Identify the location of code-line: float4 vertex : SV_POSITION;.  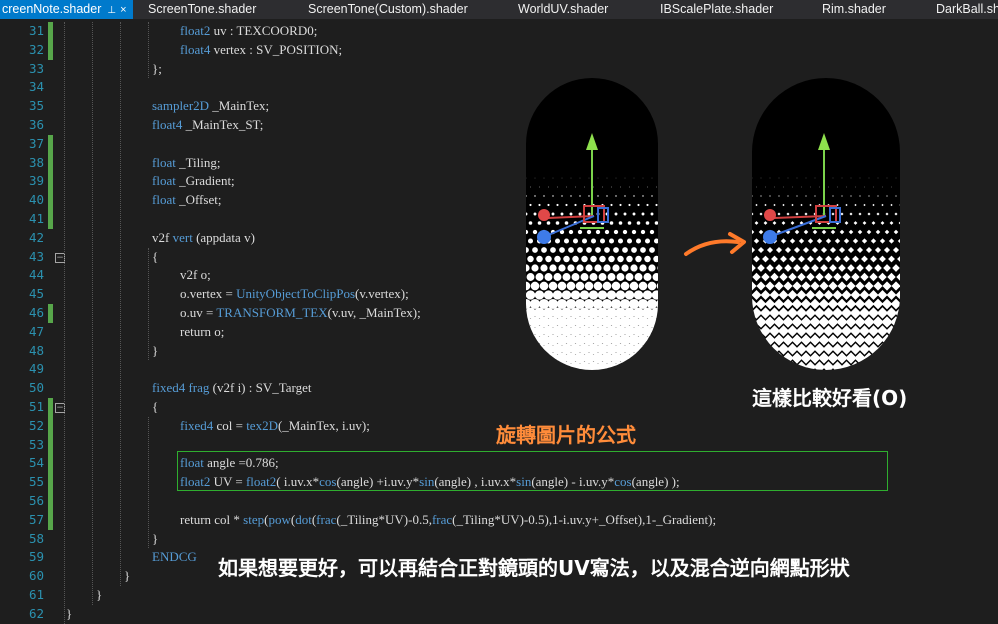
(261, 50).